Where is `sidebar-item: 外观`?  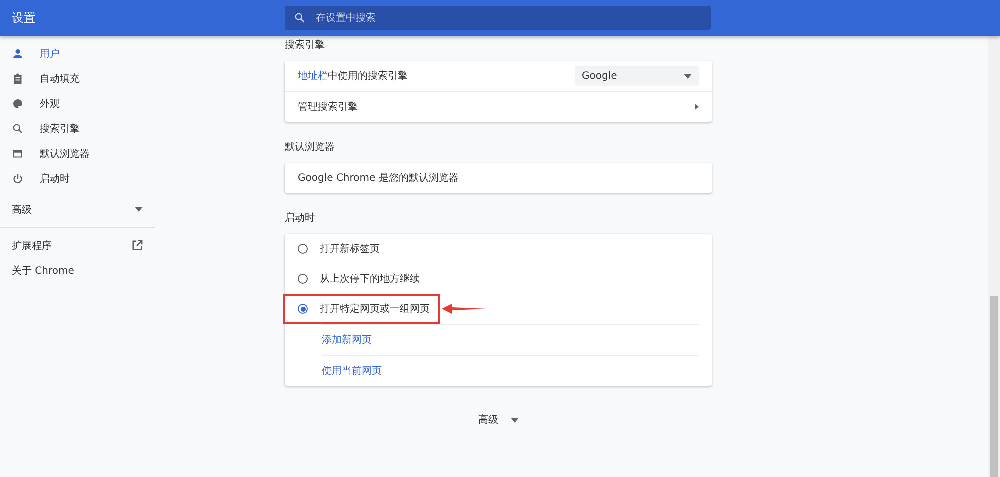
sidebar-item: 外观 is located at coordinates (77, 103).